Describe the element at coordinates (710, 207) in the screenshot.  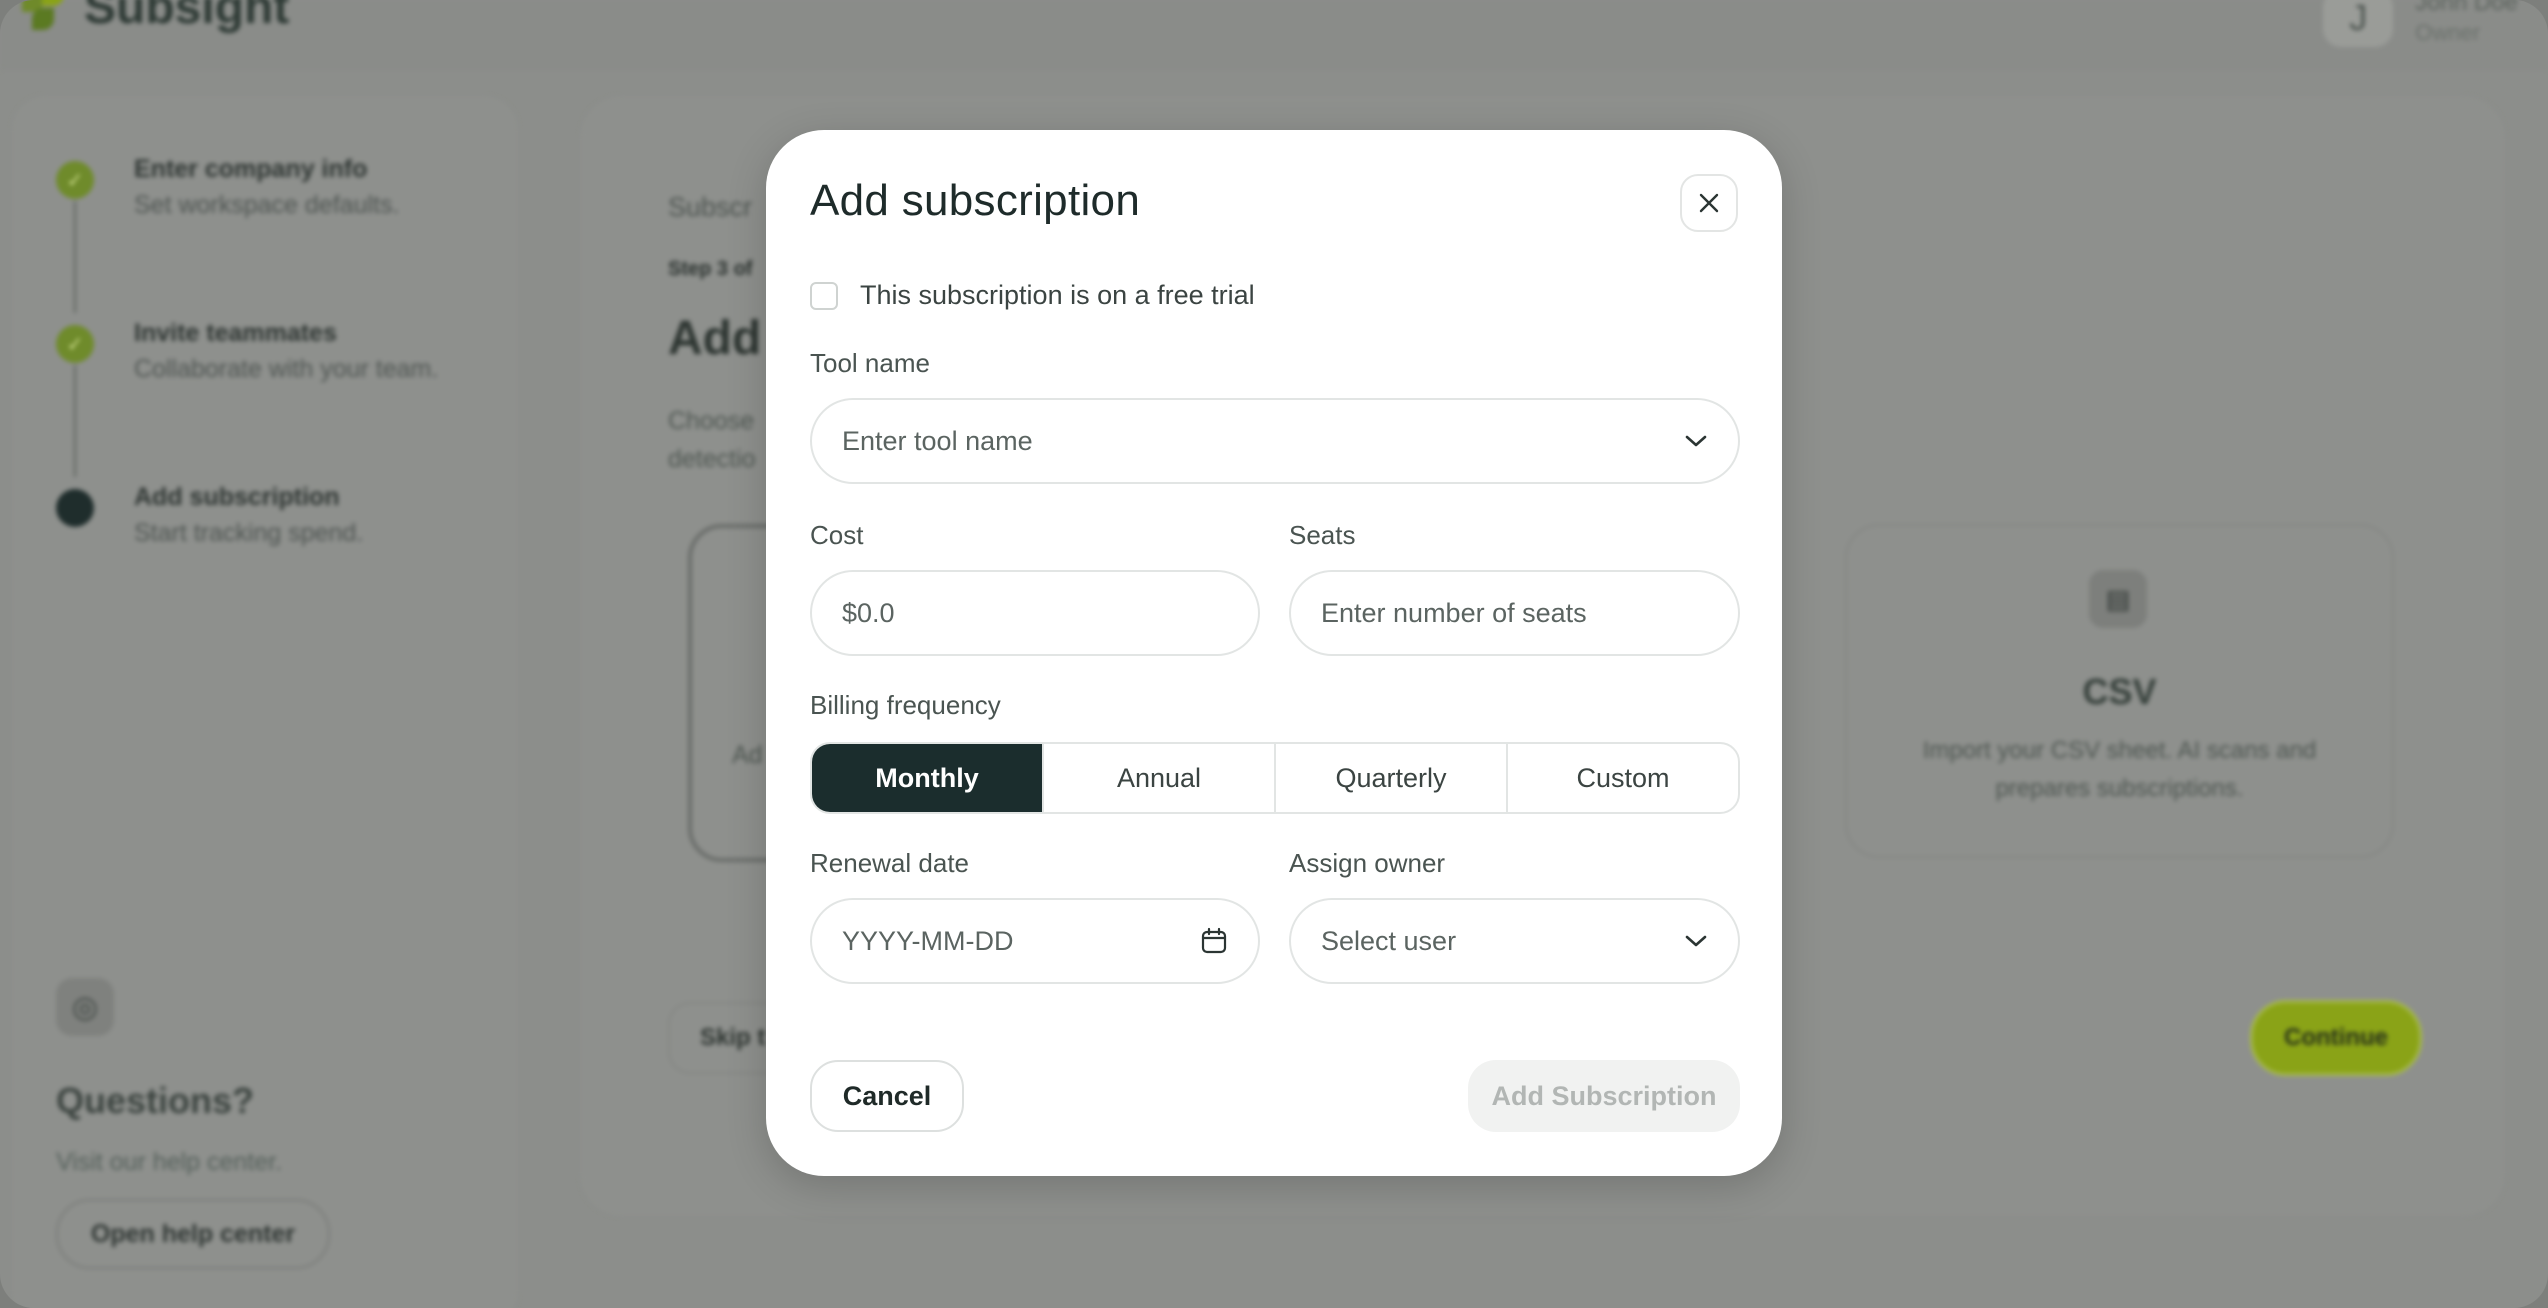
I see `breadcrumb: Subscr` at that location.